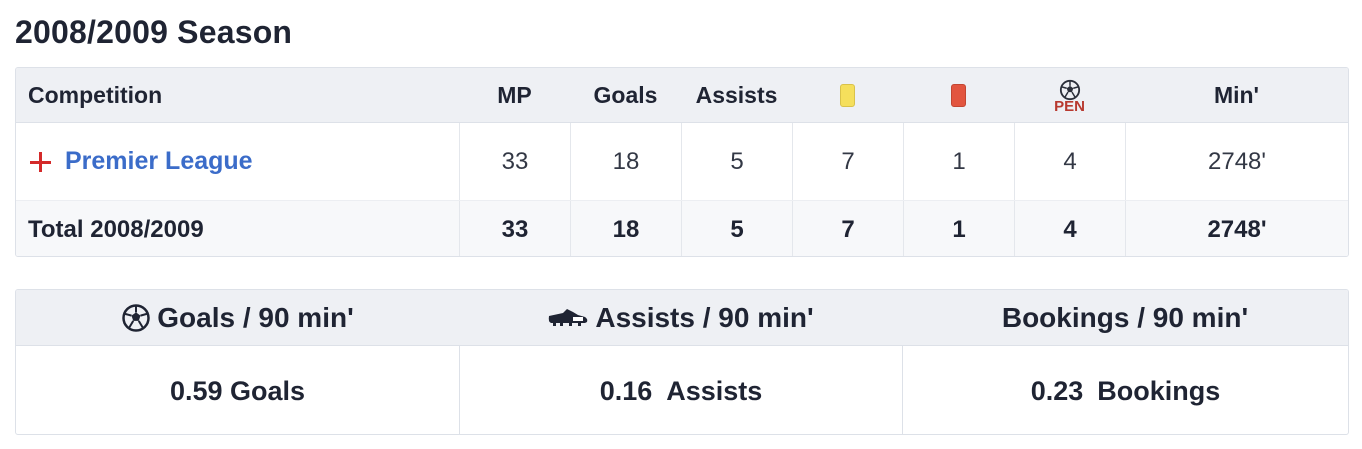  Describe the element at coordinates (625, 95) in the screenshot. I see `header-goals: Goals` at that location.